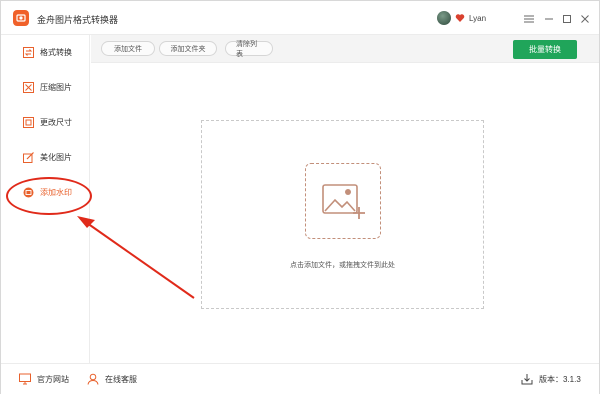 Image resolution: width=600 pixels, height=394 pixels. I want to click on online-service-label: 在线客服, so click(121, 379).